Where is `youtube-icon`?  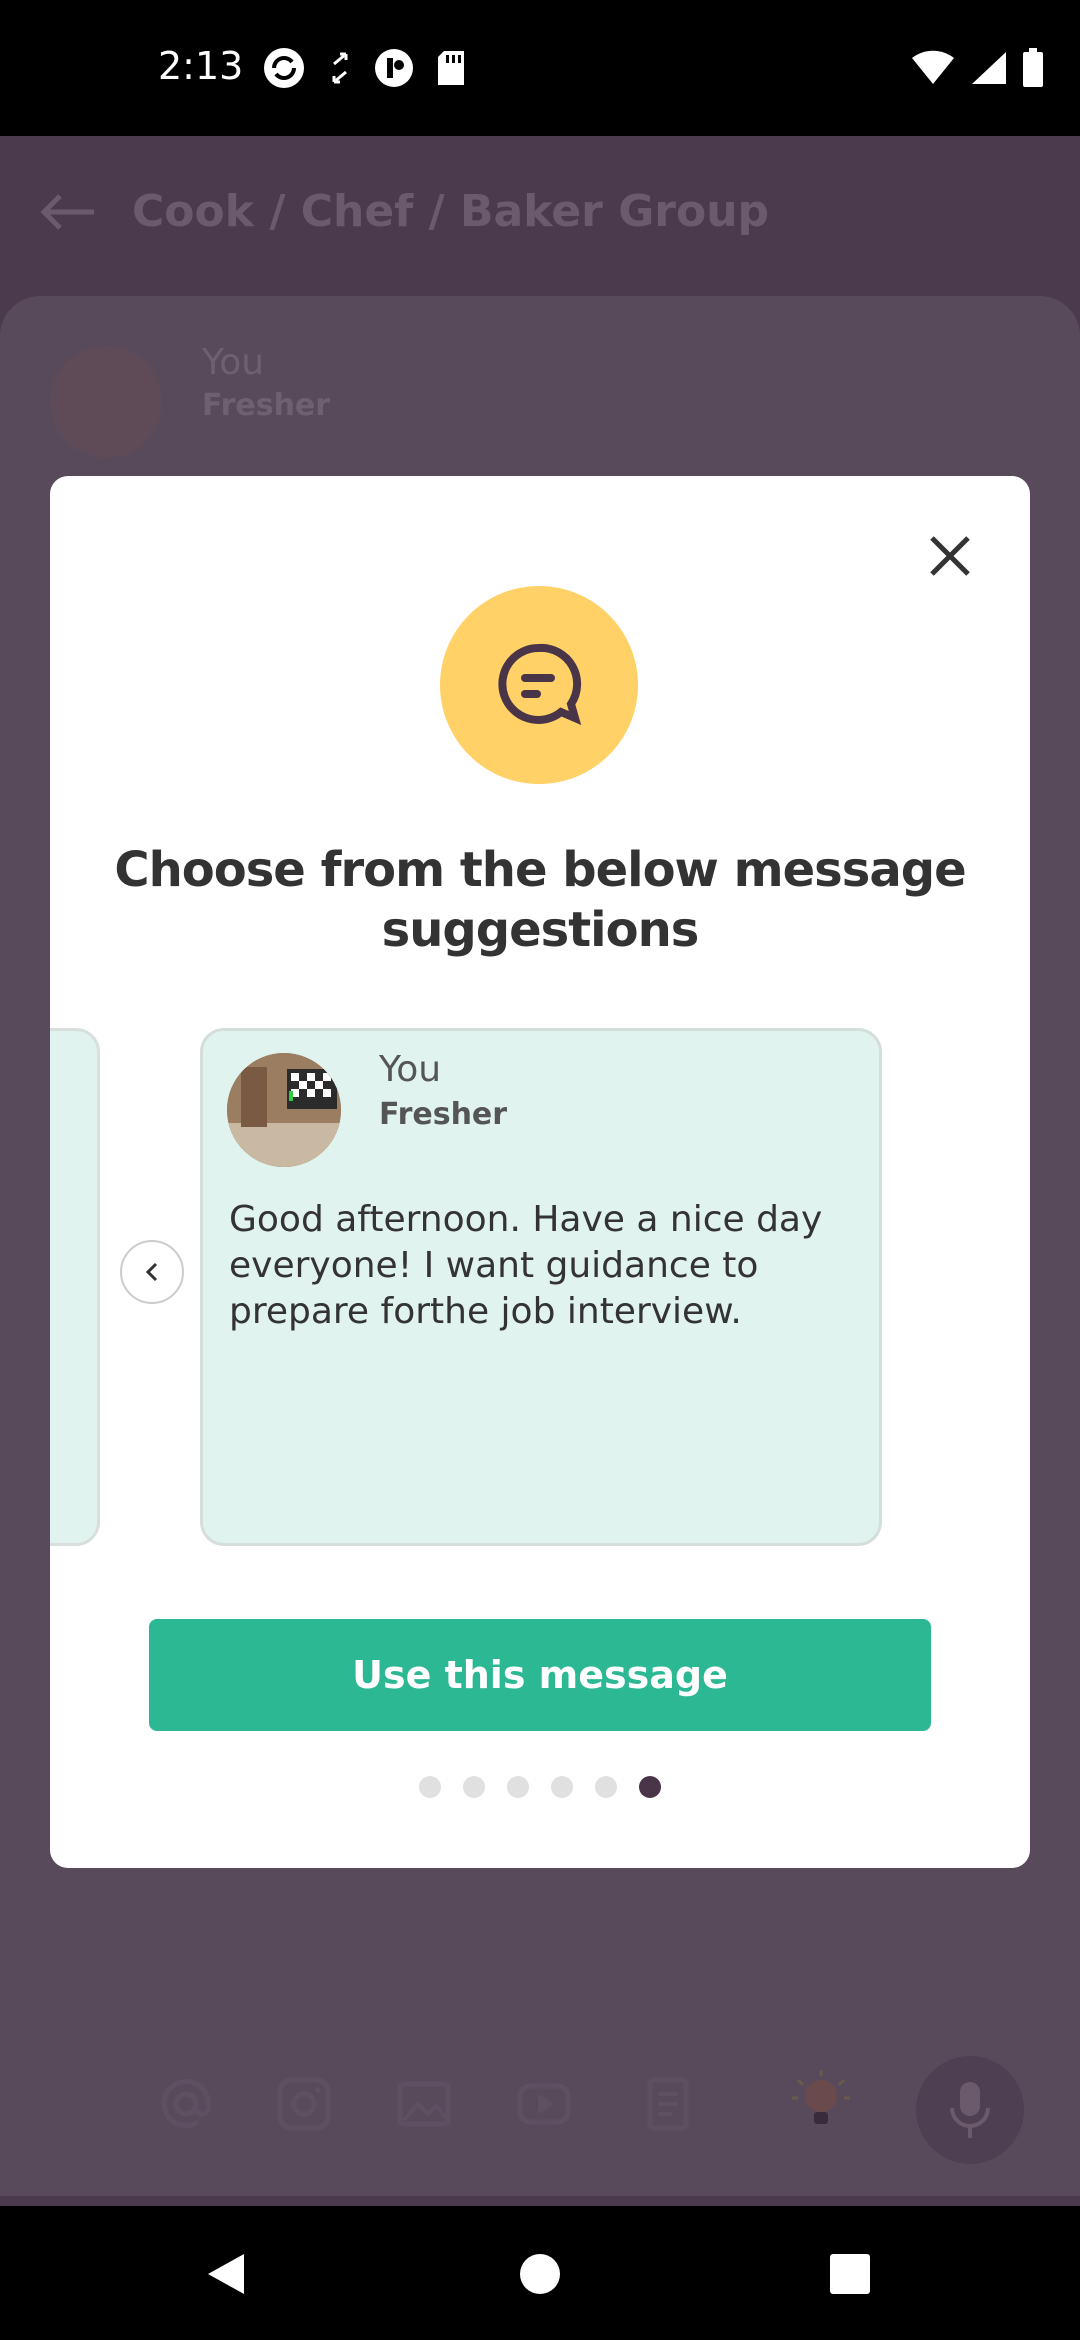
youtube-icon is located at coordinates (544, 2104).